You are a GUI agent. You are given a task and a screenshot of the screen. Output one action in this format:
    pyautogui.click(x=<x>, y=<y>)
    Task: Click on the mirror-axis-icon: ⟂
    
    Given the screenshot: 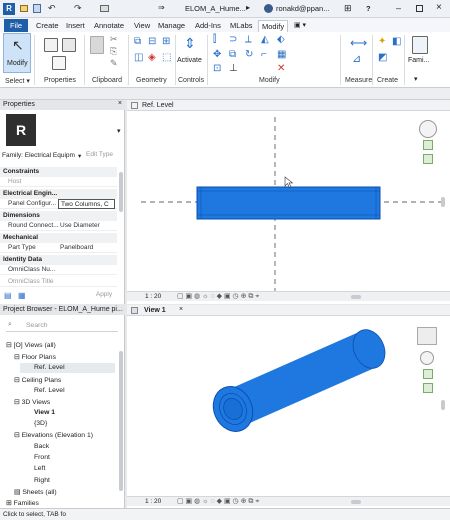 What is the action you would take?
    pyautogui.click(x=248, y=39)
    